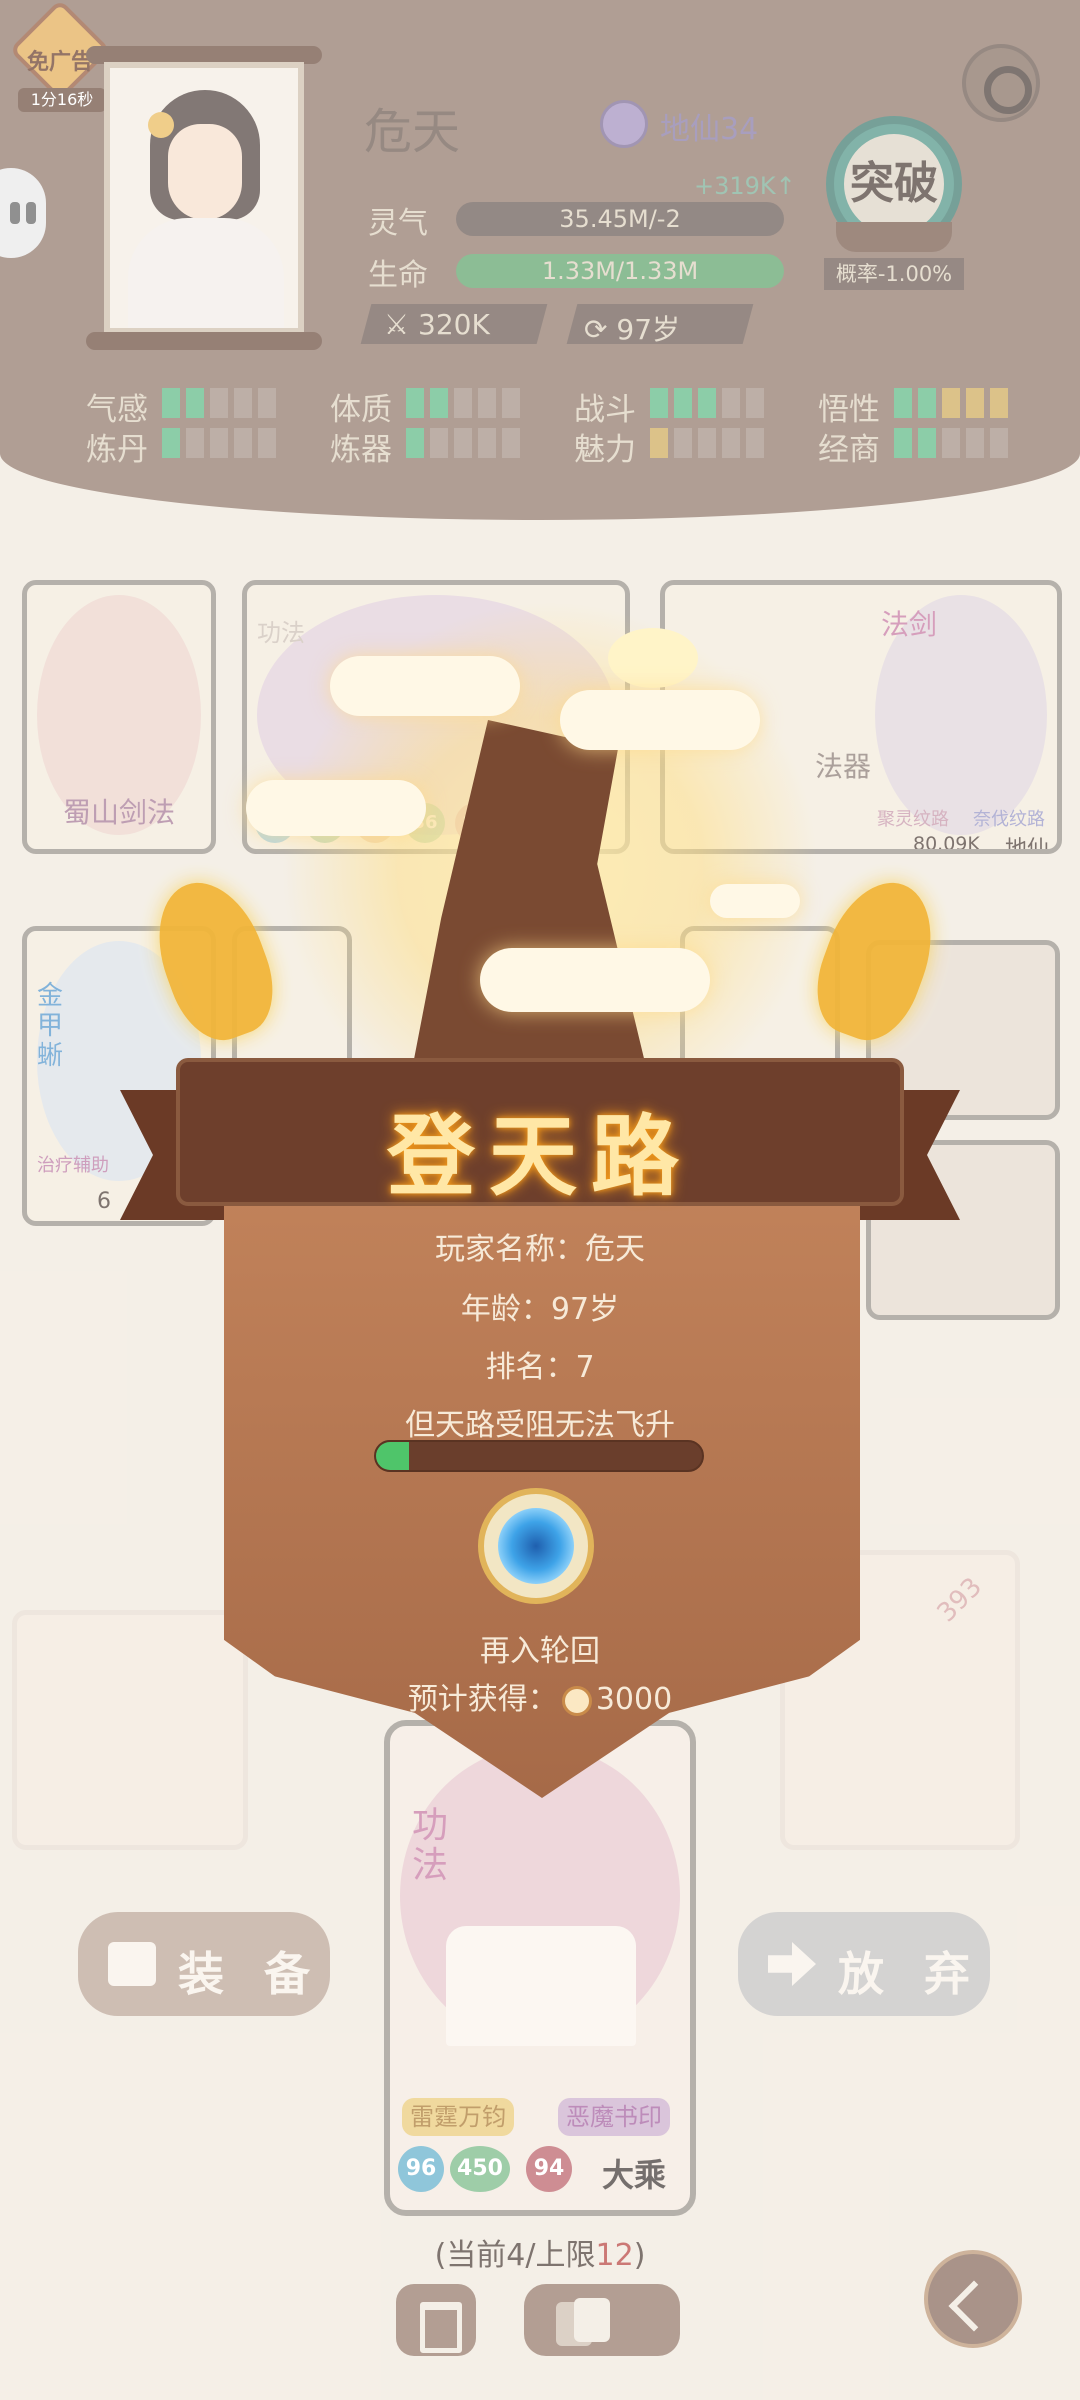 The height and width of the screenshot is (2400, 1080). What do you see at coordinates (536, 1546) in the screenshot?
I see `reincarnate-button` at bounding box center [536, 1546].